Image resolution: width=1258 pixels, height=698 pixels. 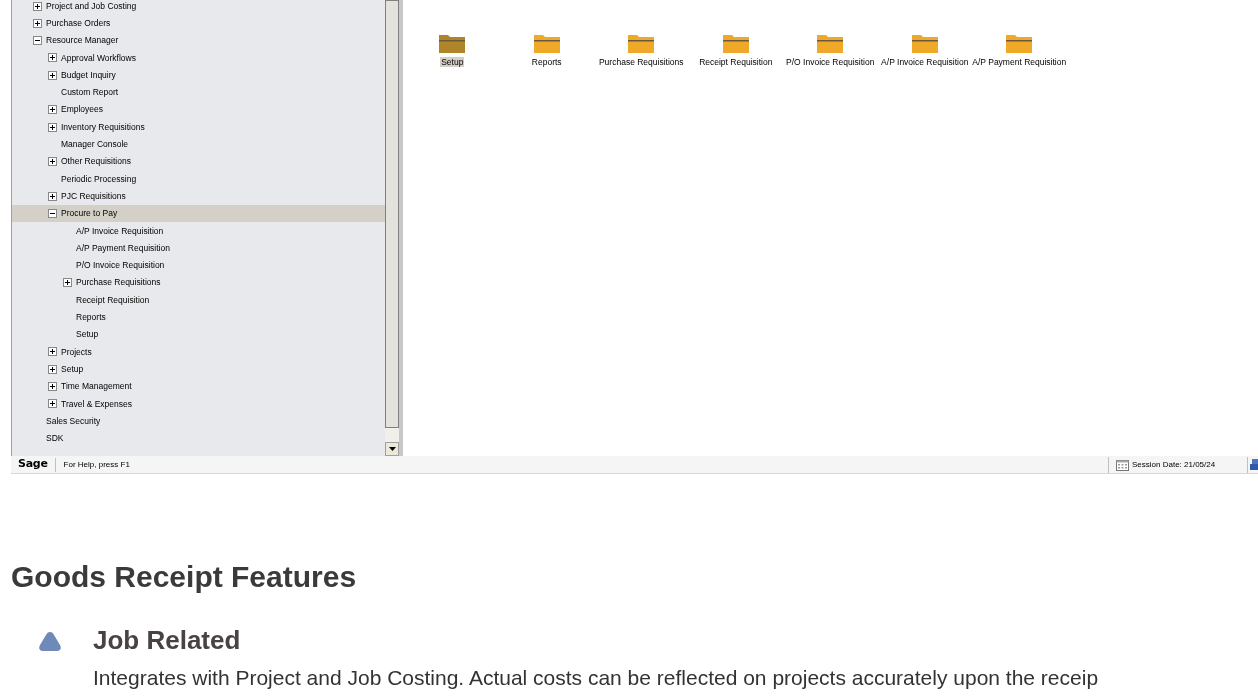 What do you see at coordinates (641, 62) in the screenshot?
I see `folder-label: Purchase Requisitions` at bounding box center [641, 62].